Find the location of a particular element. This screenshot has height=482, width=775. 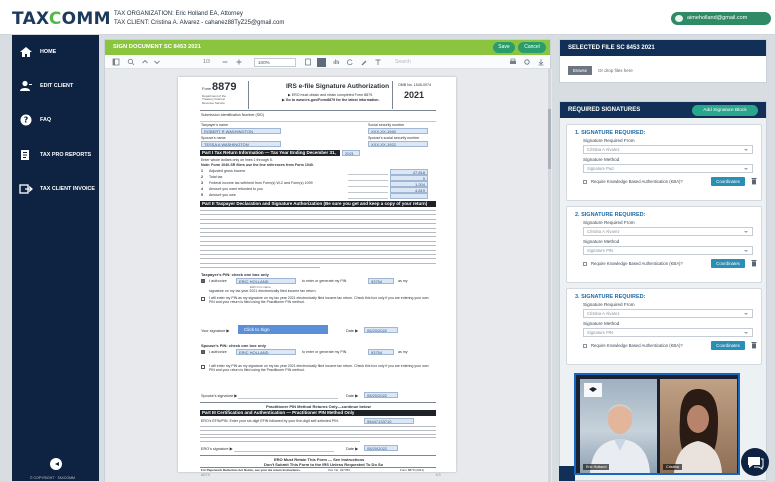

spouse-ssn-field: XXX-XX-1922 is located at coordinates (398, 144).